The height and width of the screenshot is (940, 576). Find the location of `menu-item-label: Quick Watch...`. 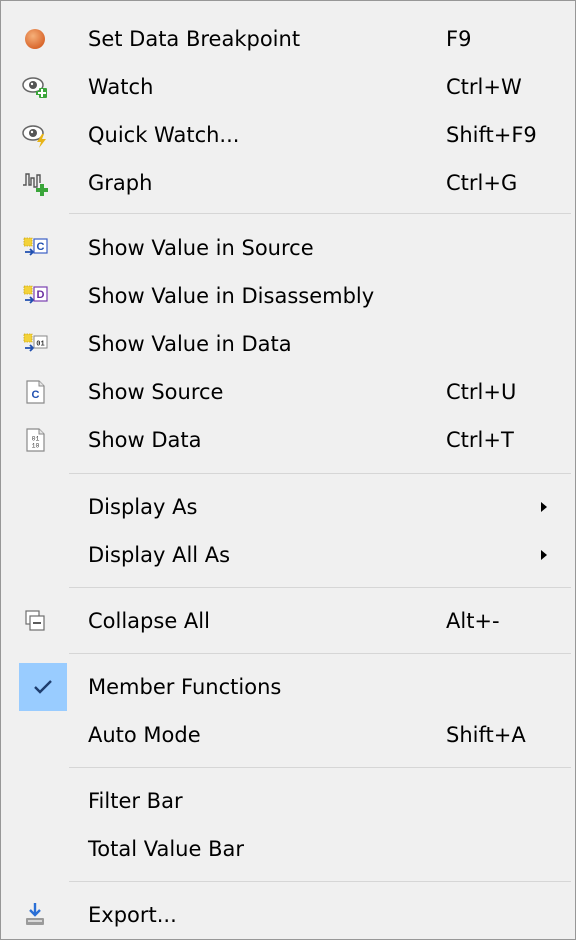

menu-item-label: Quick Watch... is located at coordinates (164, 135).